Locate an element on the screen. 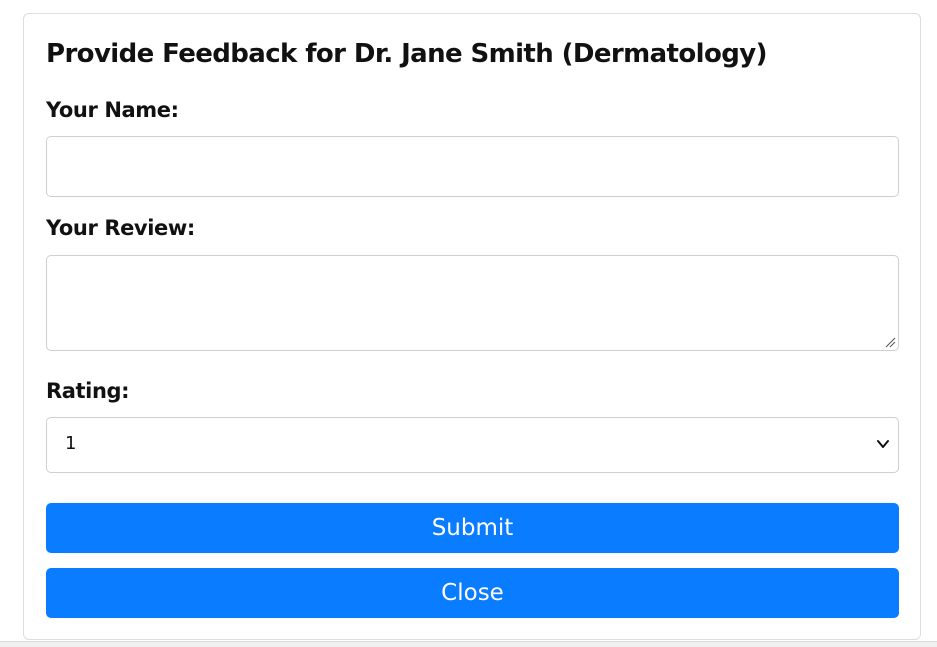  page-bottom-edge is located at coordinates (468, 644).